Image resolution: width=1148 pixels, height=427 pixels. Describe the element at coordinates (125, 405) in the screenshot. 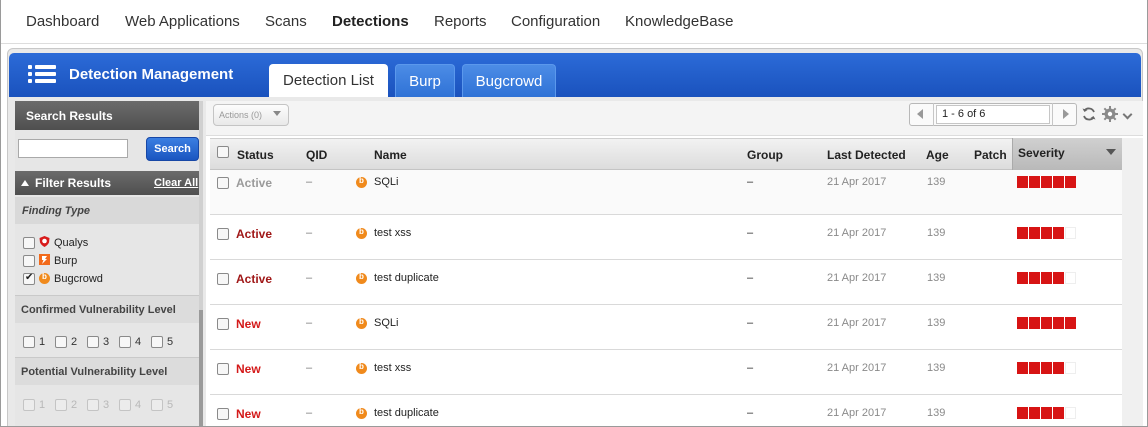

I see `potential-level-4-checkbox` at that location.